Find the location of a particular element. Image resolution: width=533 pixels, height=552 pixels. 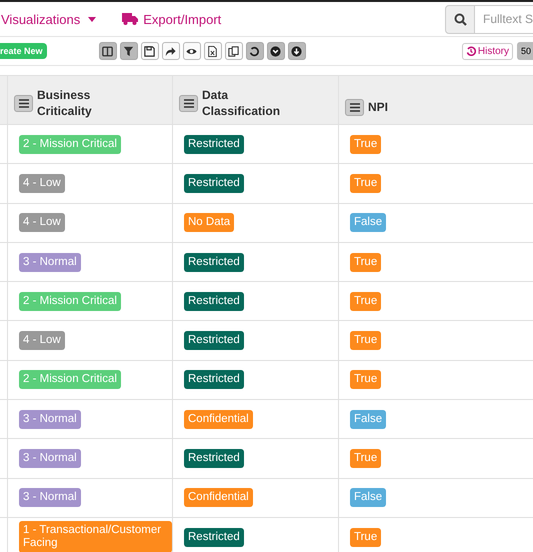

history-button: History is located at coordinates (487, 51).